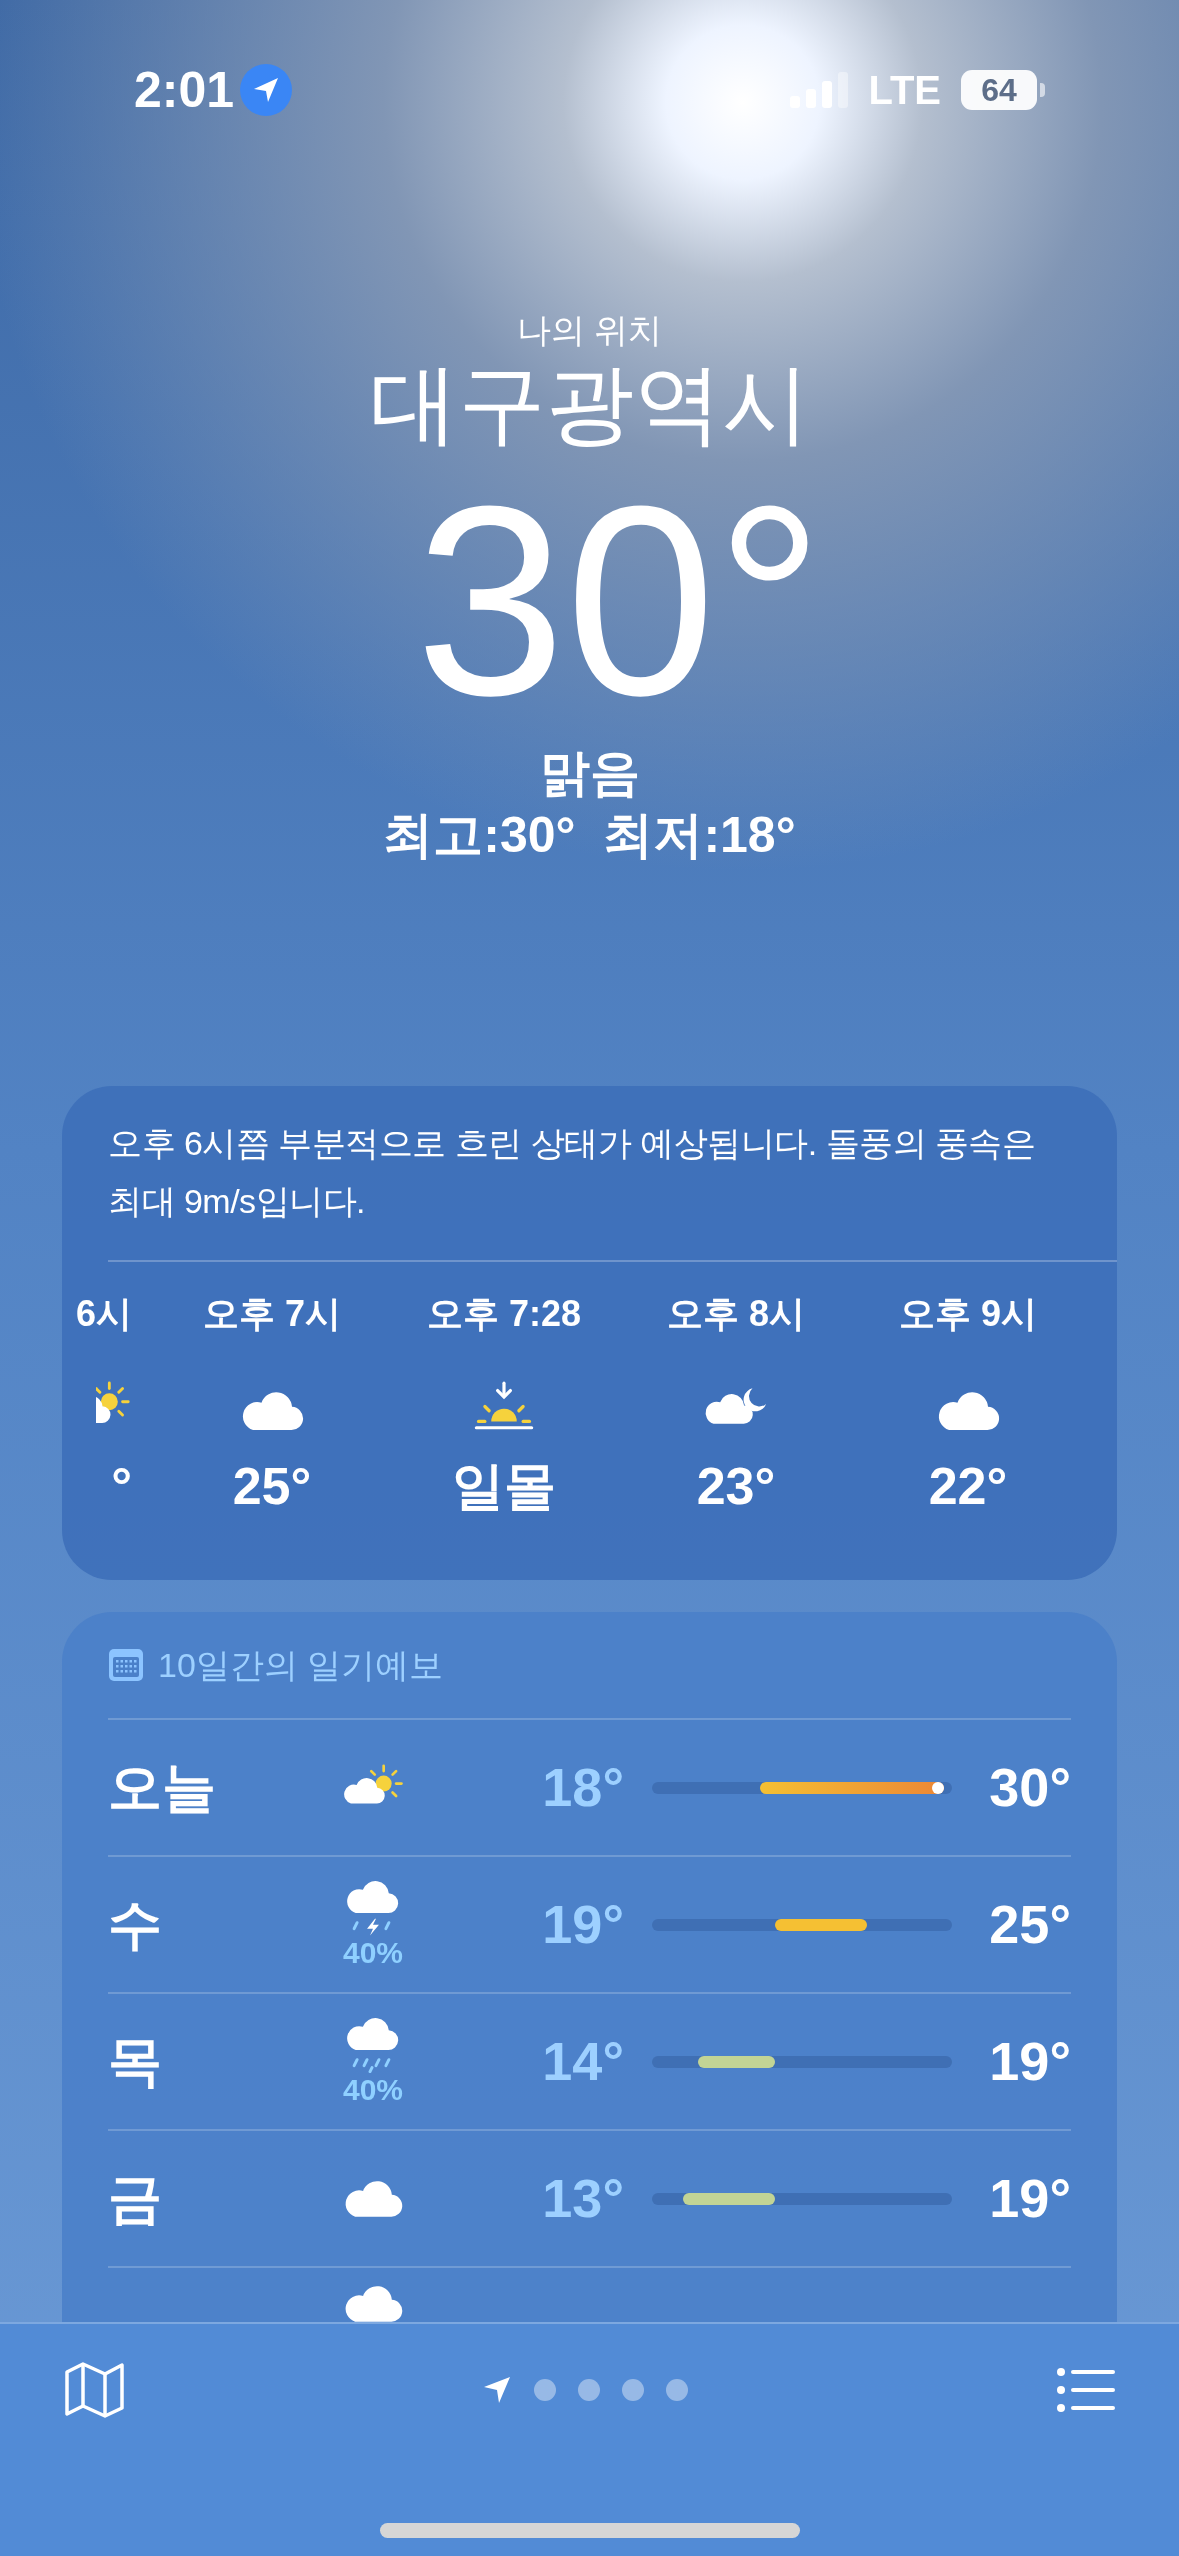 The width and height of the screenshot is (1179, 2556). Describe the element at coordinates (162, 1787) in the screenshot. I see `day-label: 오늘` at that location.